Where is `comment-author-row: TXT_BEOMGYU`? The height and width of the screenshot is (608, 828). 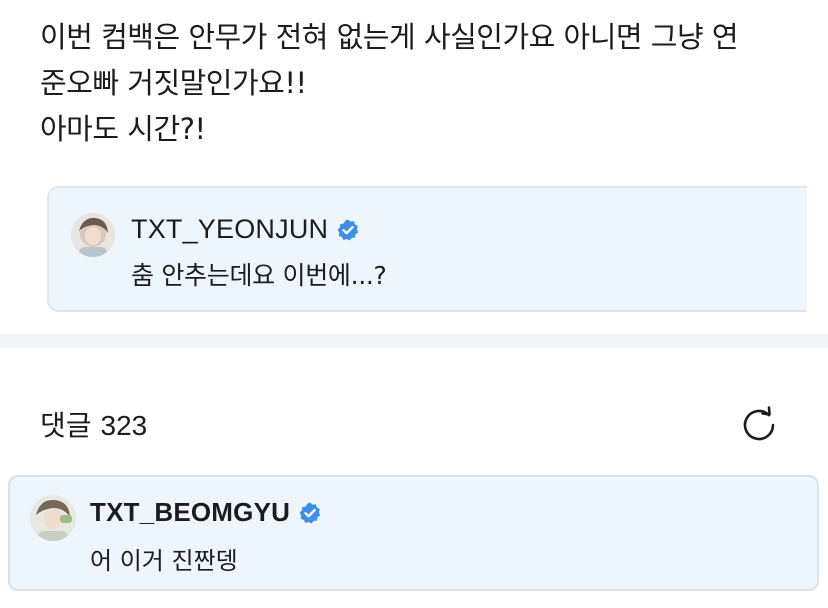
comment-author-row: TXT_BEOMGYU is located at coordinates (206, 512).